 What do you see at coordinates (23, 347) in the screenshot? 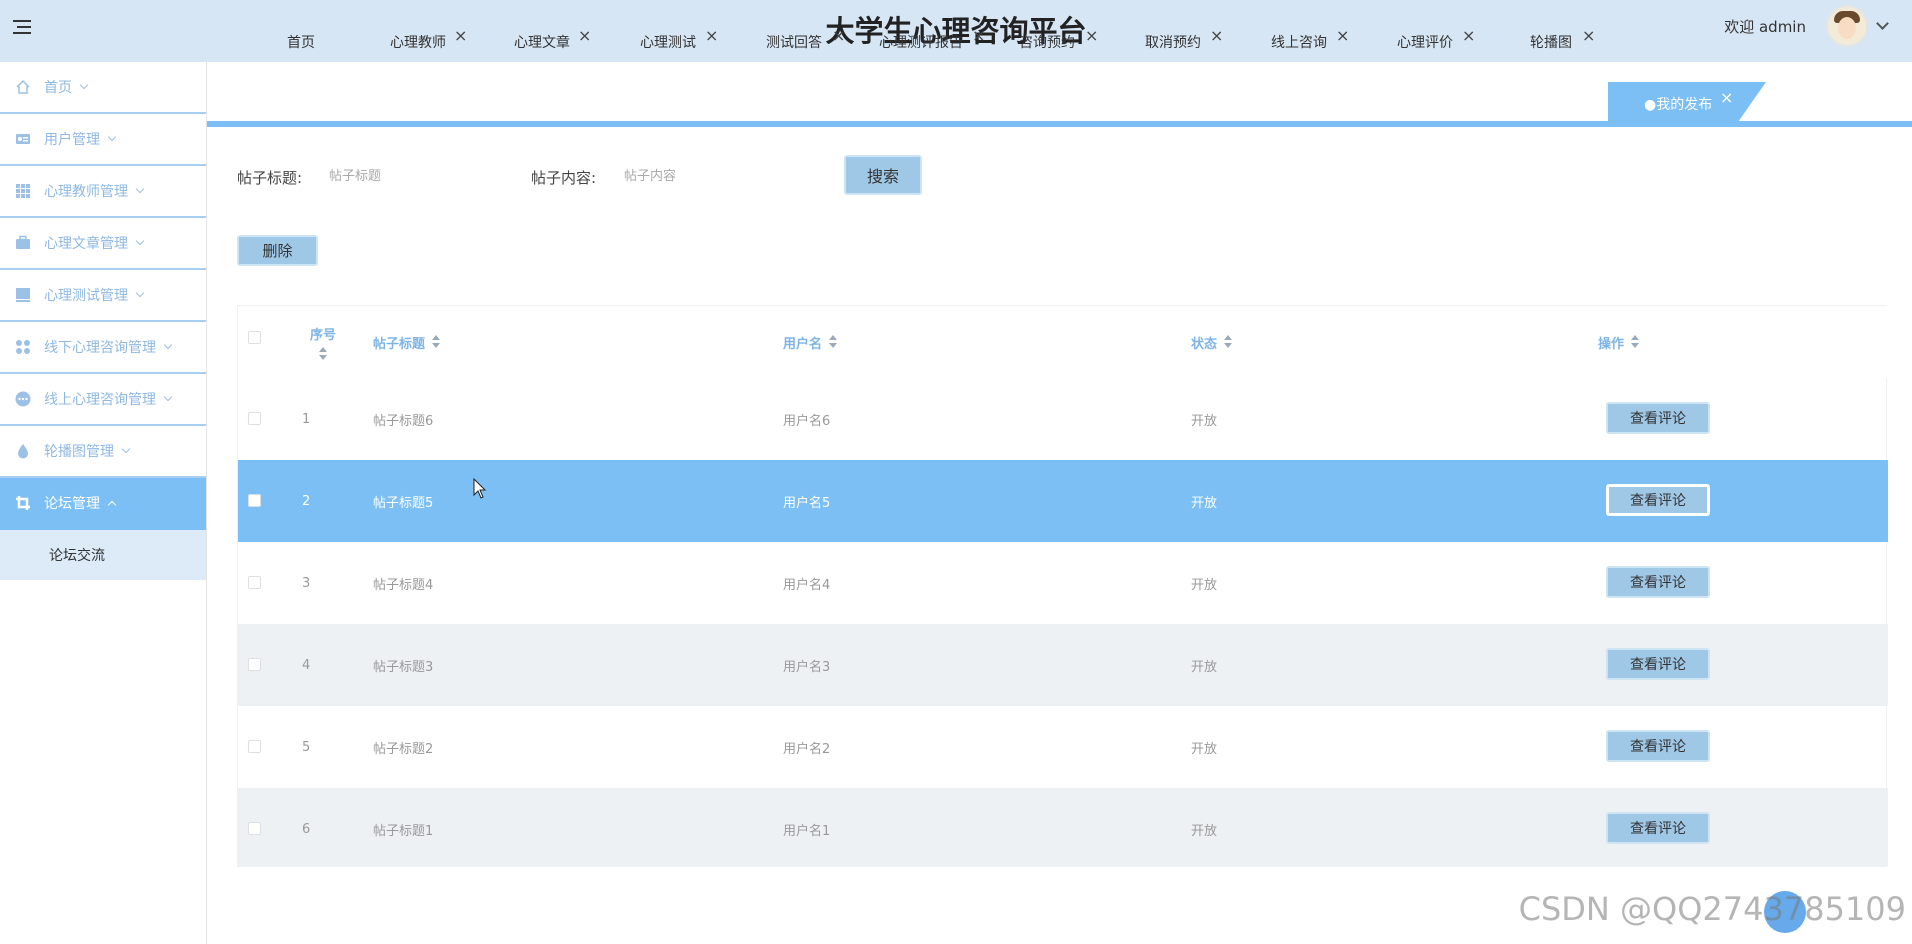
I see `apps-icon` at bounding box center [23, 347].